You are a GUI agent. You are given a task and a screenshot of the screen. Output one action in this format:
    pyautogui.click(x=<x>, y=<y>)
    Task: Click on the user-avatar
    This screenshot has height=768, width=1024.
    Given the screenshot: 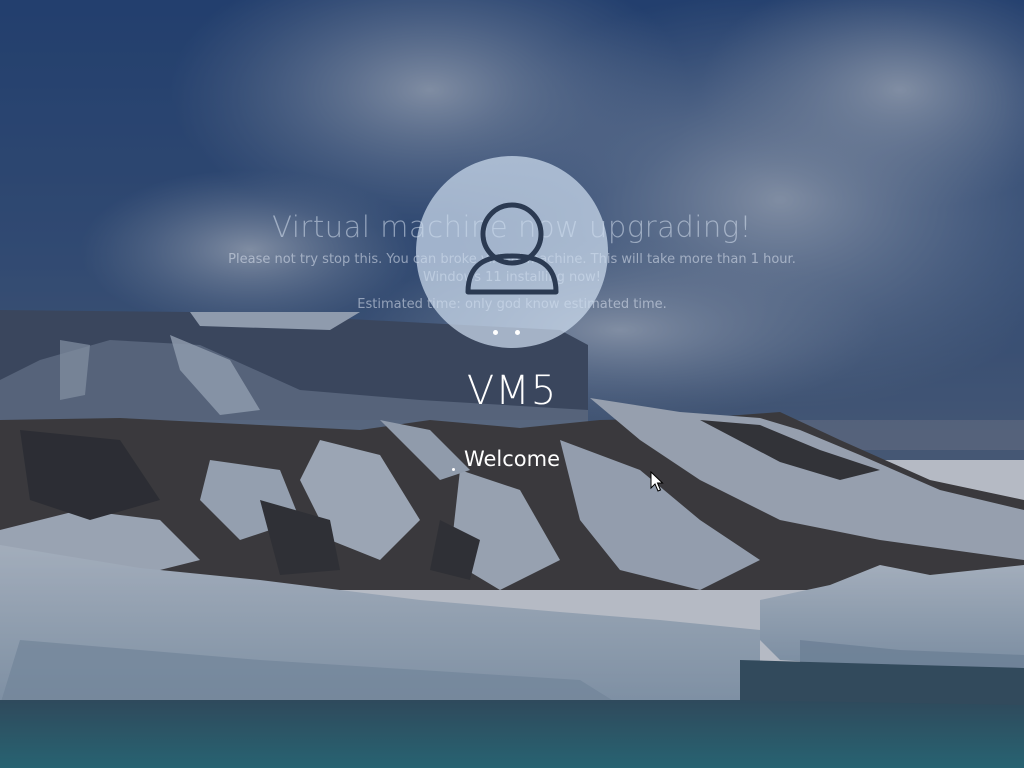 What is the action you would take?
    pyautogui.click(x=512, y=252)
    